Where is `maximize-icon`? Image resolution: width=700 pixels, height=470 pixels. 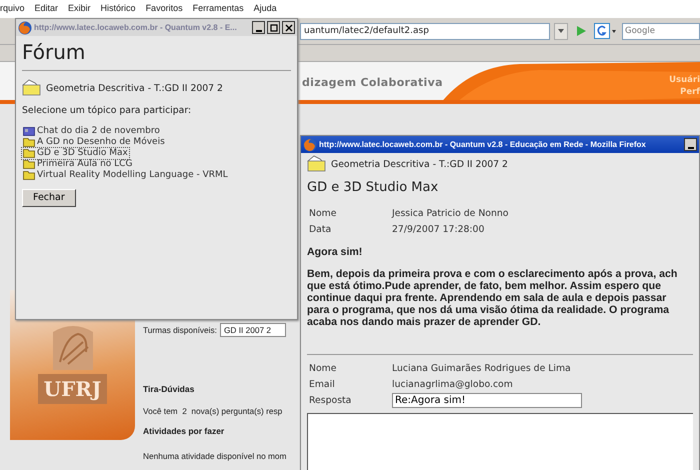
maximize-icon is located at coordinates (274, 28).